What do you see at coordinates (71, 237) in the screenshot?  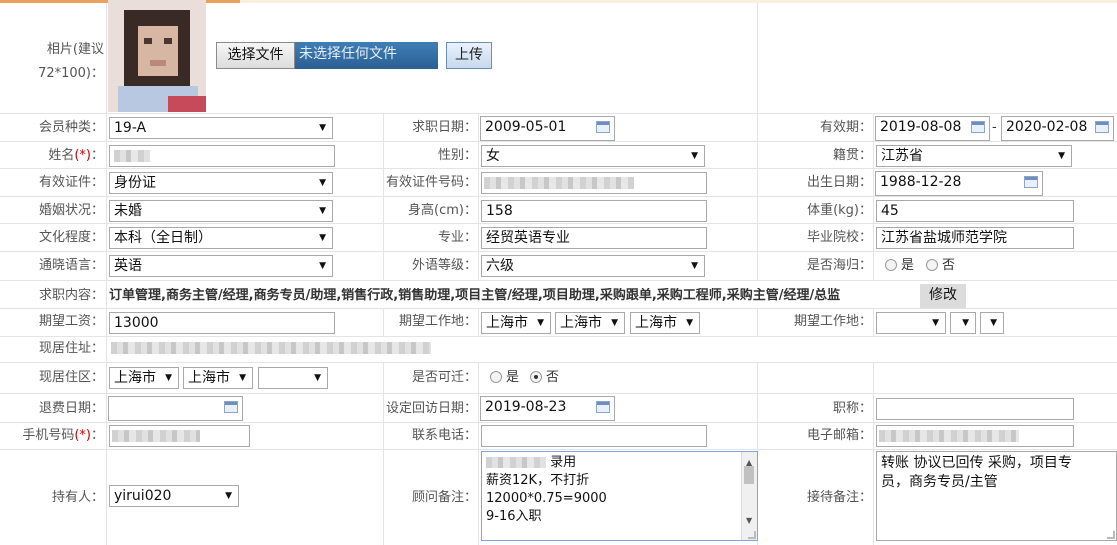 I see `education-label: 文化程度：` at bounding box center [71, 237].